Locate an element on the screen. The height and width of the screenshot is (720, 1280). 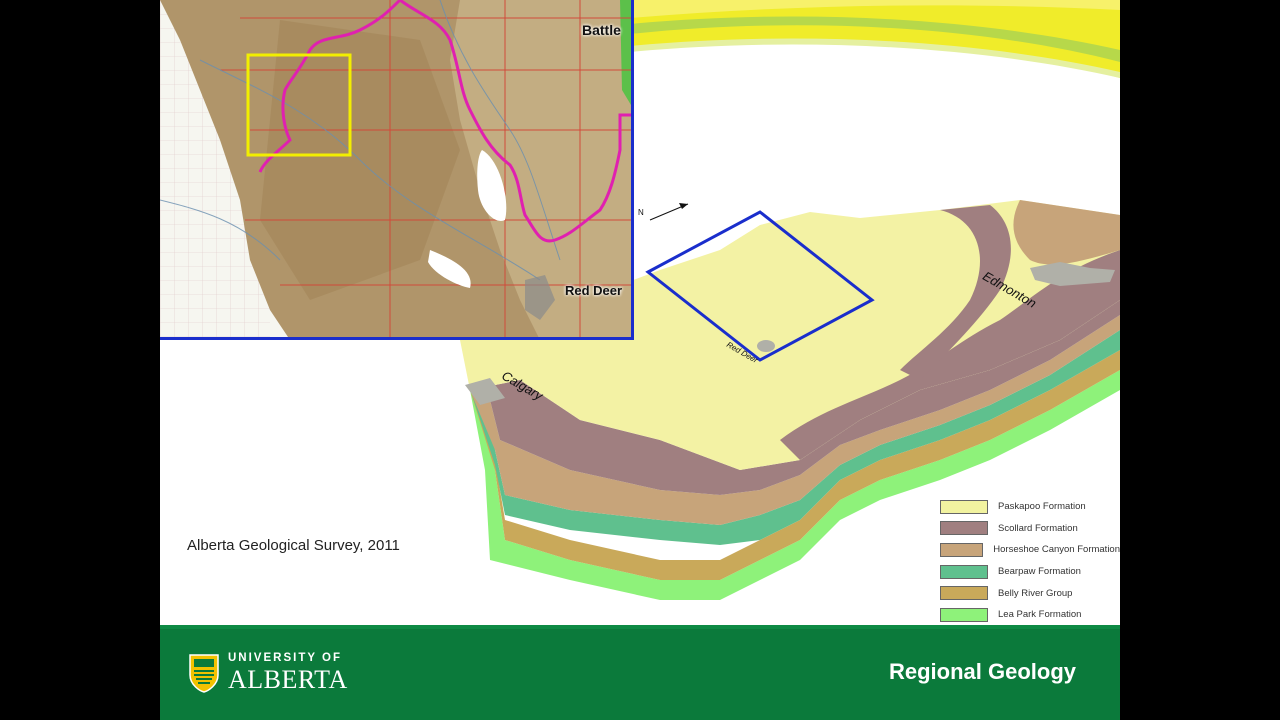
legend-item: Scollard Formation is located at coordinates (1030, 529).